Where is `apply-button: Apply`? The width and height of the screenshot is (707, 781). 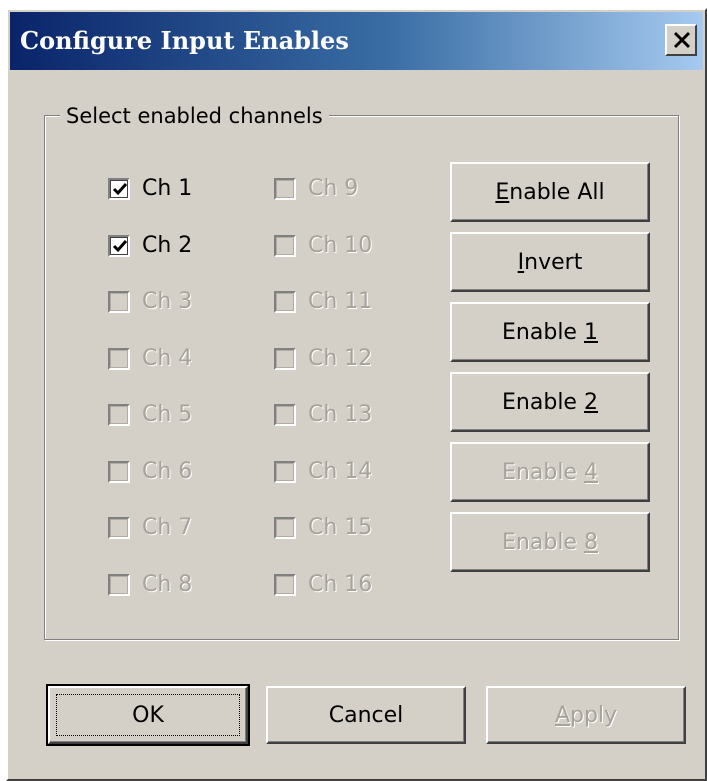
apply-button: Apply is located at coordinates (586, 715).